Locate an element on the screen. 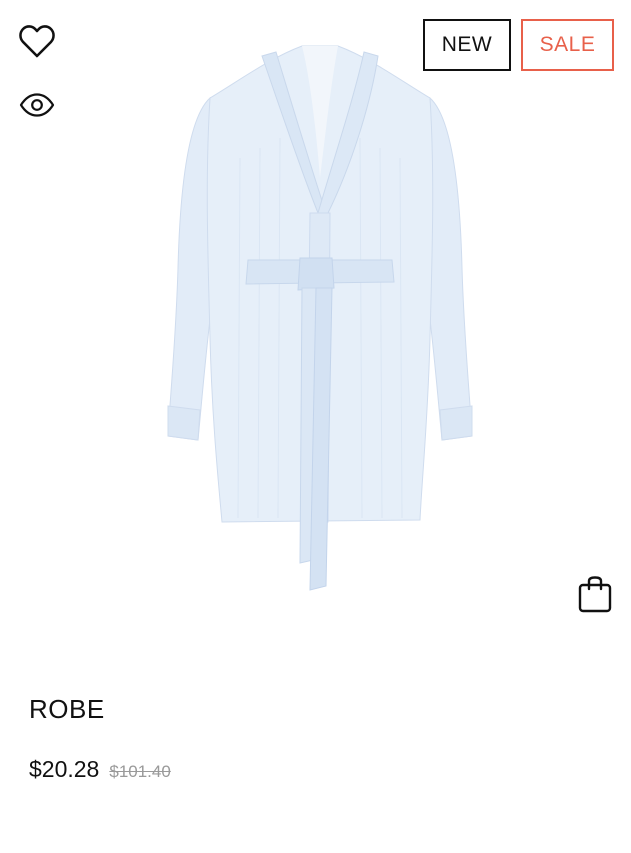  heart-icon is located at coordinates (37, 41).